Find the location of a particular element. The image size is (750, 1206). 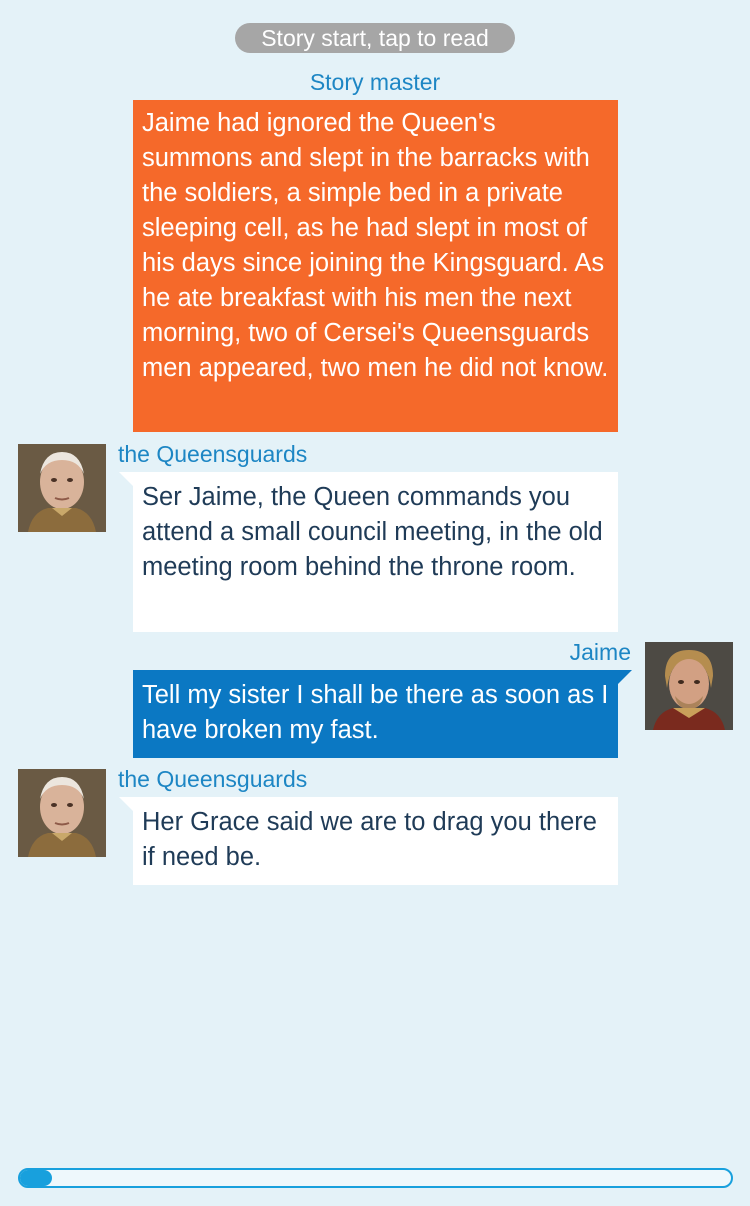

speaker-name-jaime: Jaime is located at coordinates (600, 652).